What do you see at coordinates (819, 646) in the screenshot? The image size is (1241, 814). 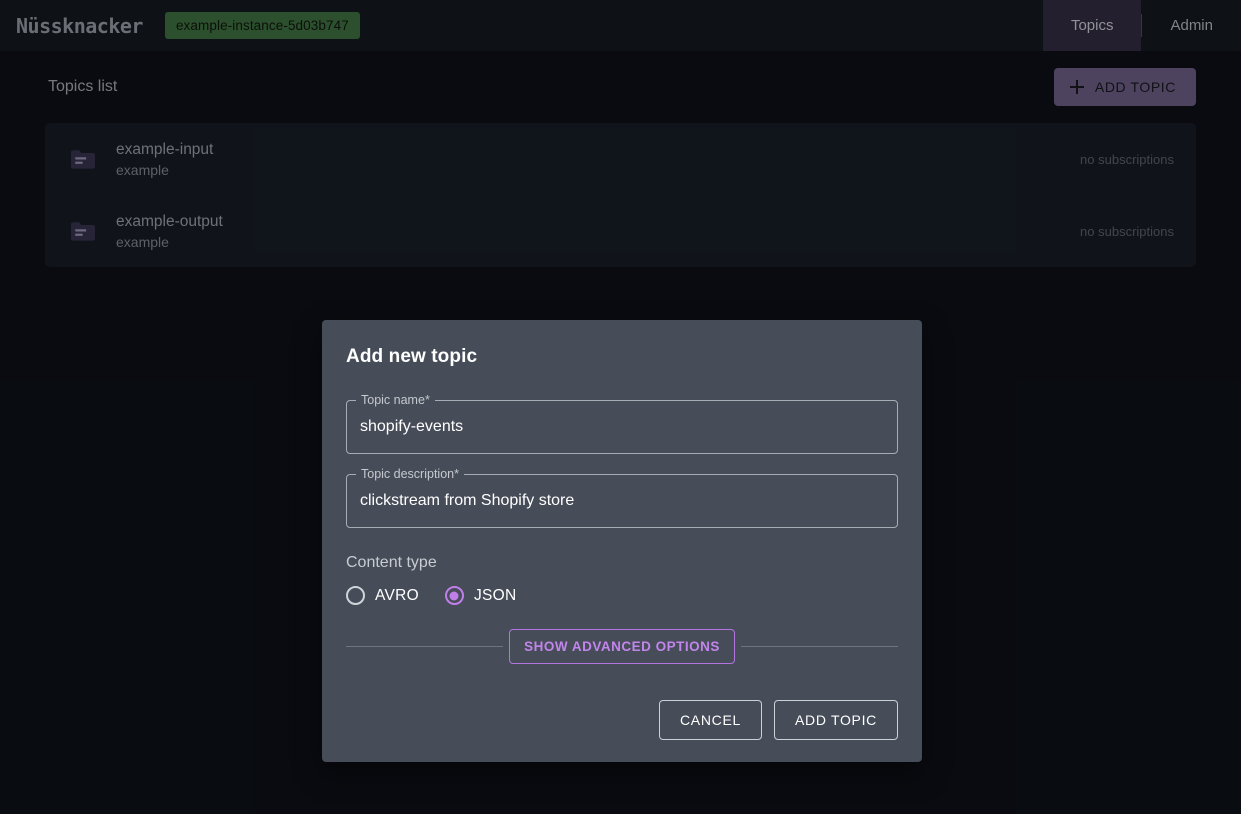 I see `divider-line-right` at bounding box center [819, 646].